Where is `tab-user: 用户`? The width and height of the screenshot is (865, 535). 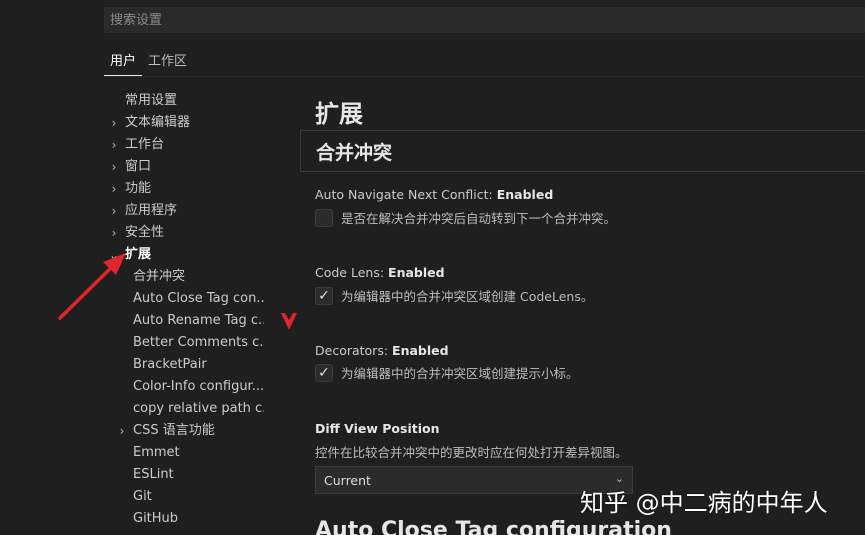 tab-user: 用户 is located at coordinates (123, 61).